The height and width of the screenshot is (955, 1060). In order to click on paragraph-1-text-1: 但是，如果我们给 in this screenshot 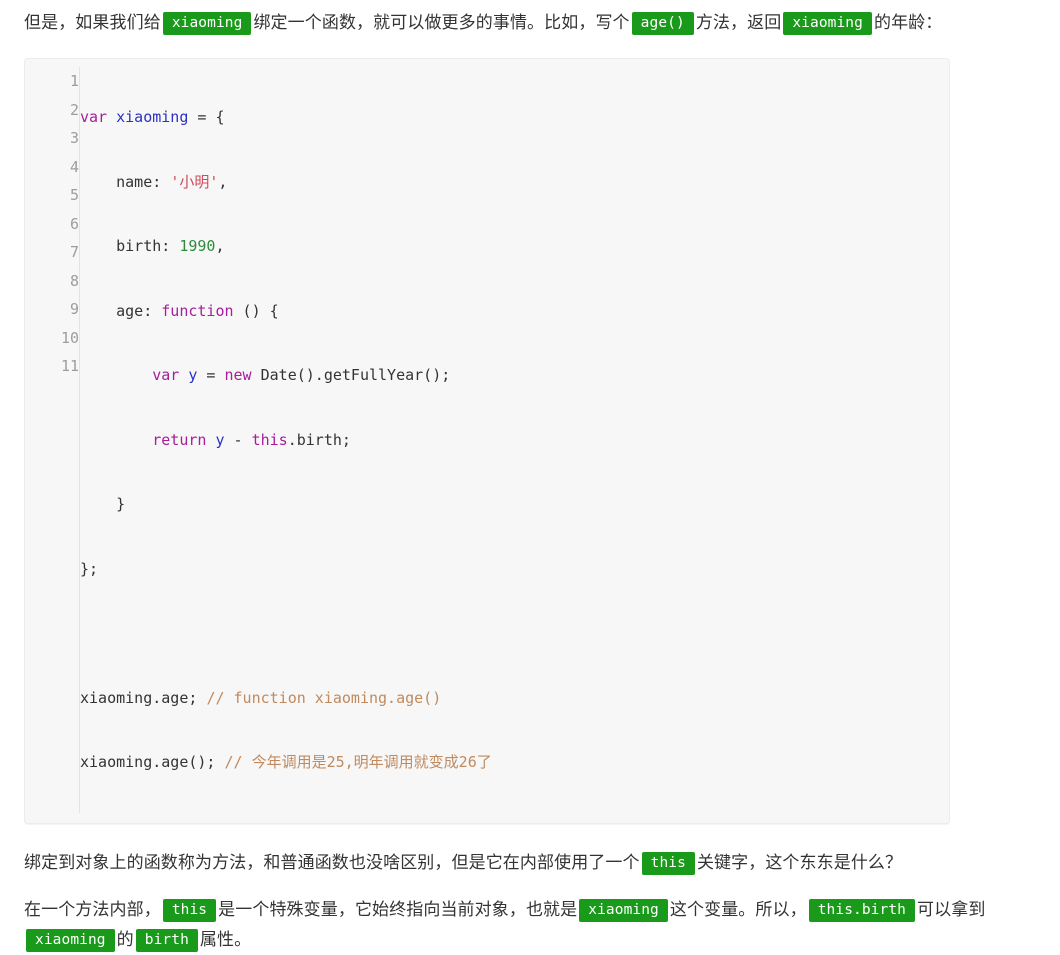, I will do `click(92, 22)`.